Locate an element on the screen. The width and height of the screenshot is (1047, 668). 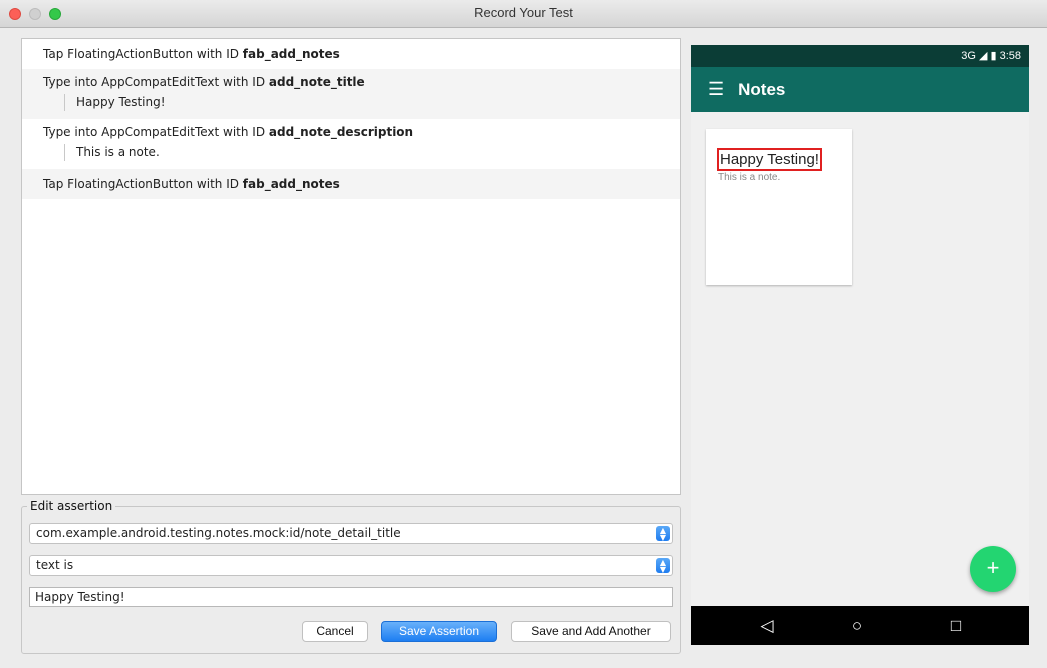
home-icon: ○ is located at coordinates (857, 625).